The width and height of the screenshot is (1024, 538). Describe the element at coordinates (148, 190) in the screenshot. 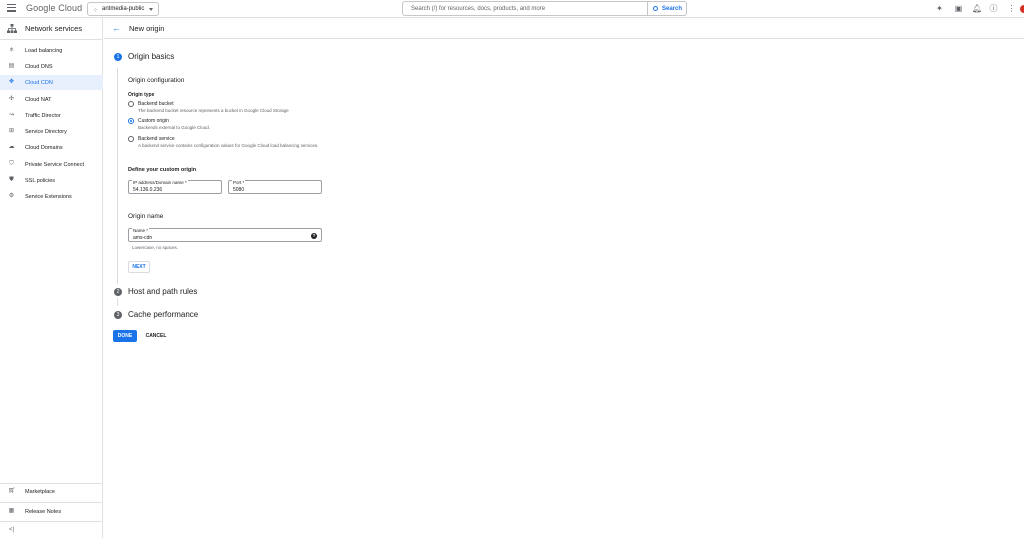

I see `field-value: 54.136.0.236` at that location.